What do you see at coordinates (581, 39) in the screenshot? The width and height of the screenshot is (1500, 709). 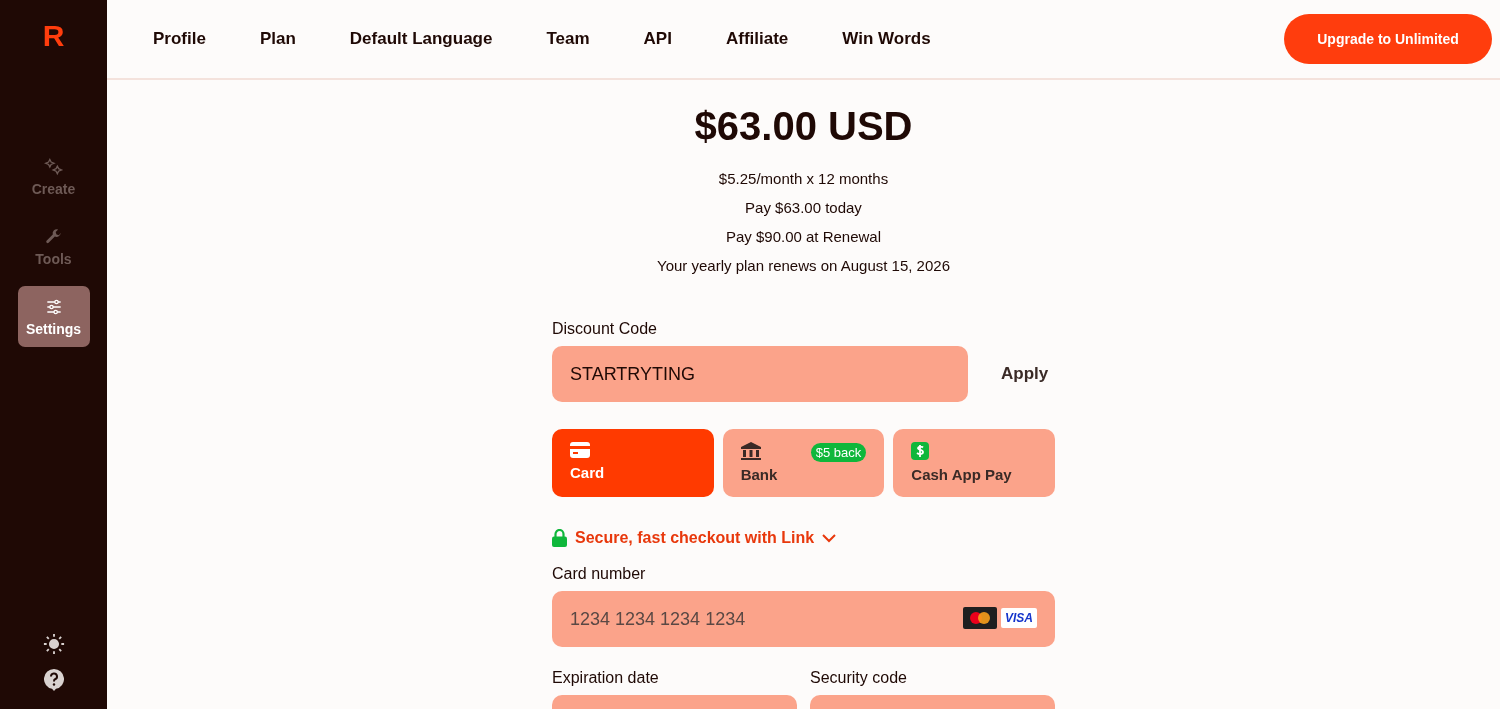 I see `nav-tab: Team` at bounding box center [581, 39].